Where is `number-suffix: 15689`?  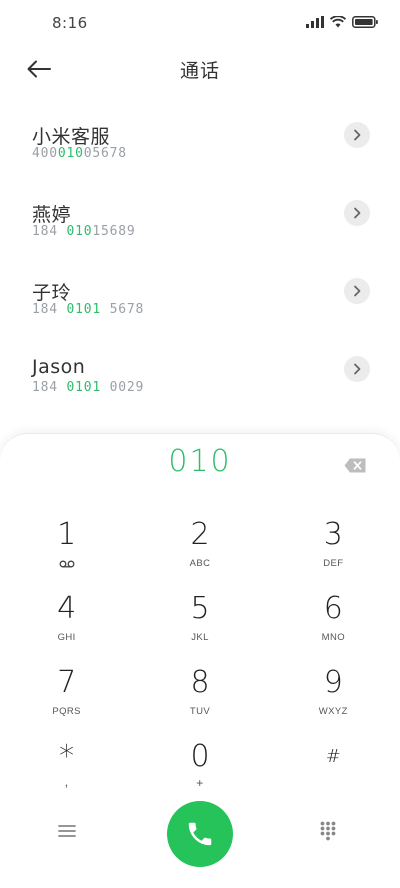 number-suffix: 15689 is located at coordinates (114, 231).